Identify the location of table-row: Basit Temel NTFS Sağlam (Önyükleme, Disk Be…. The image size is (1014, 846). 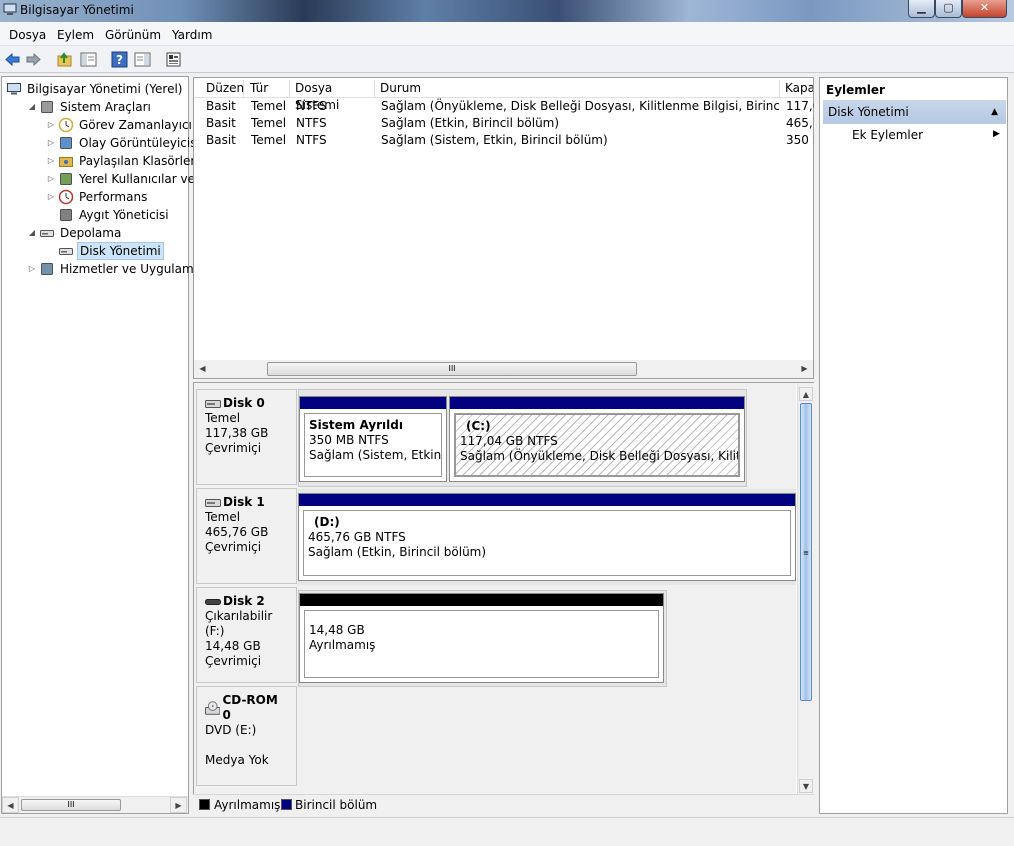
(504, 106).